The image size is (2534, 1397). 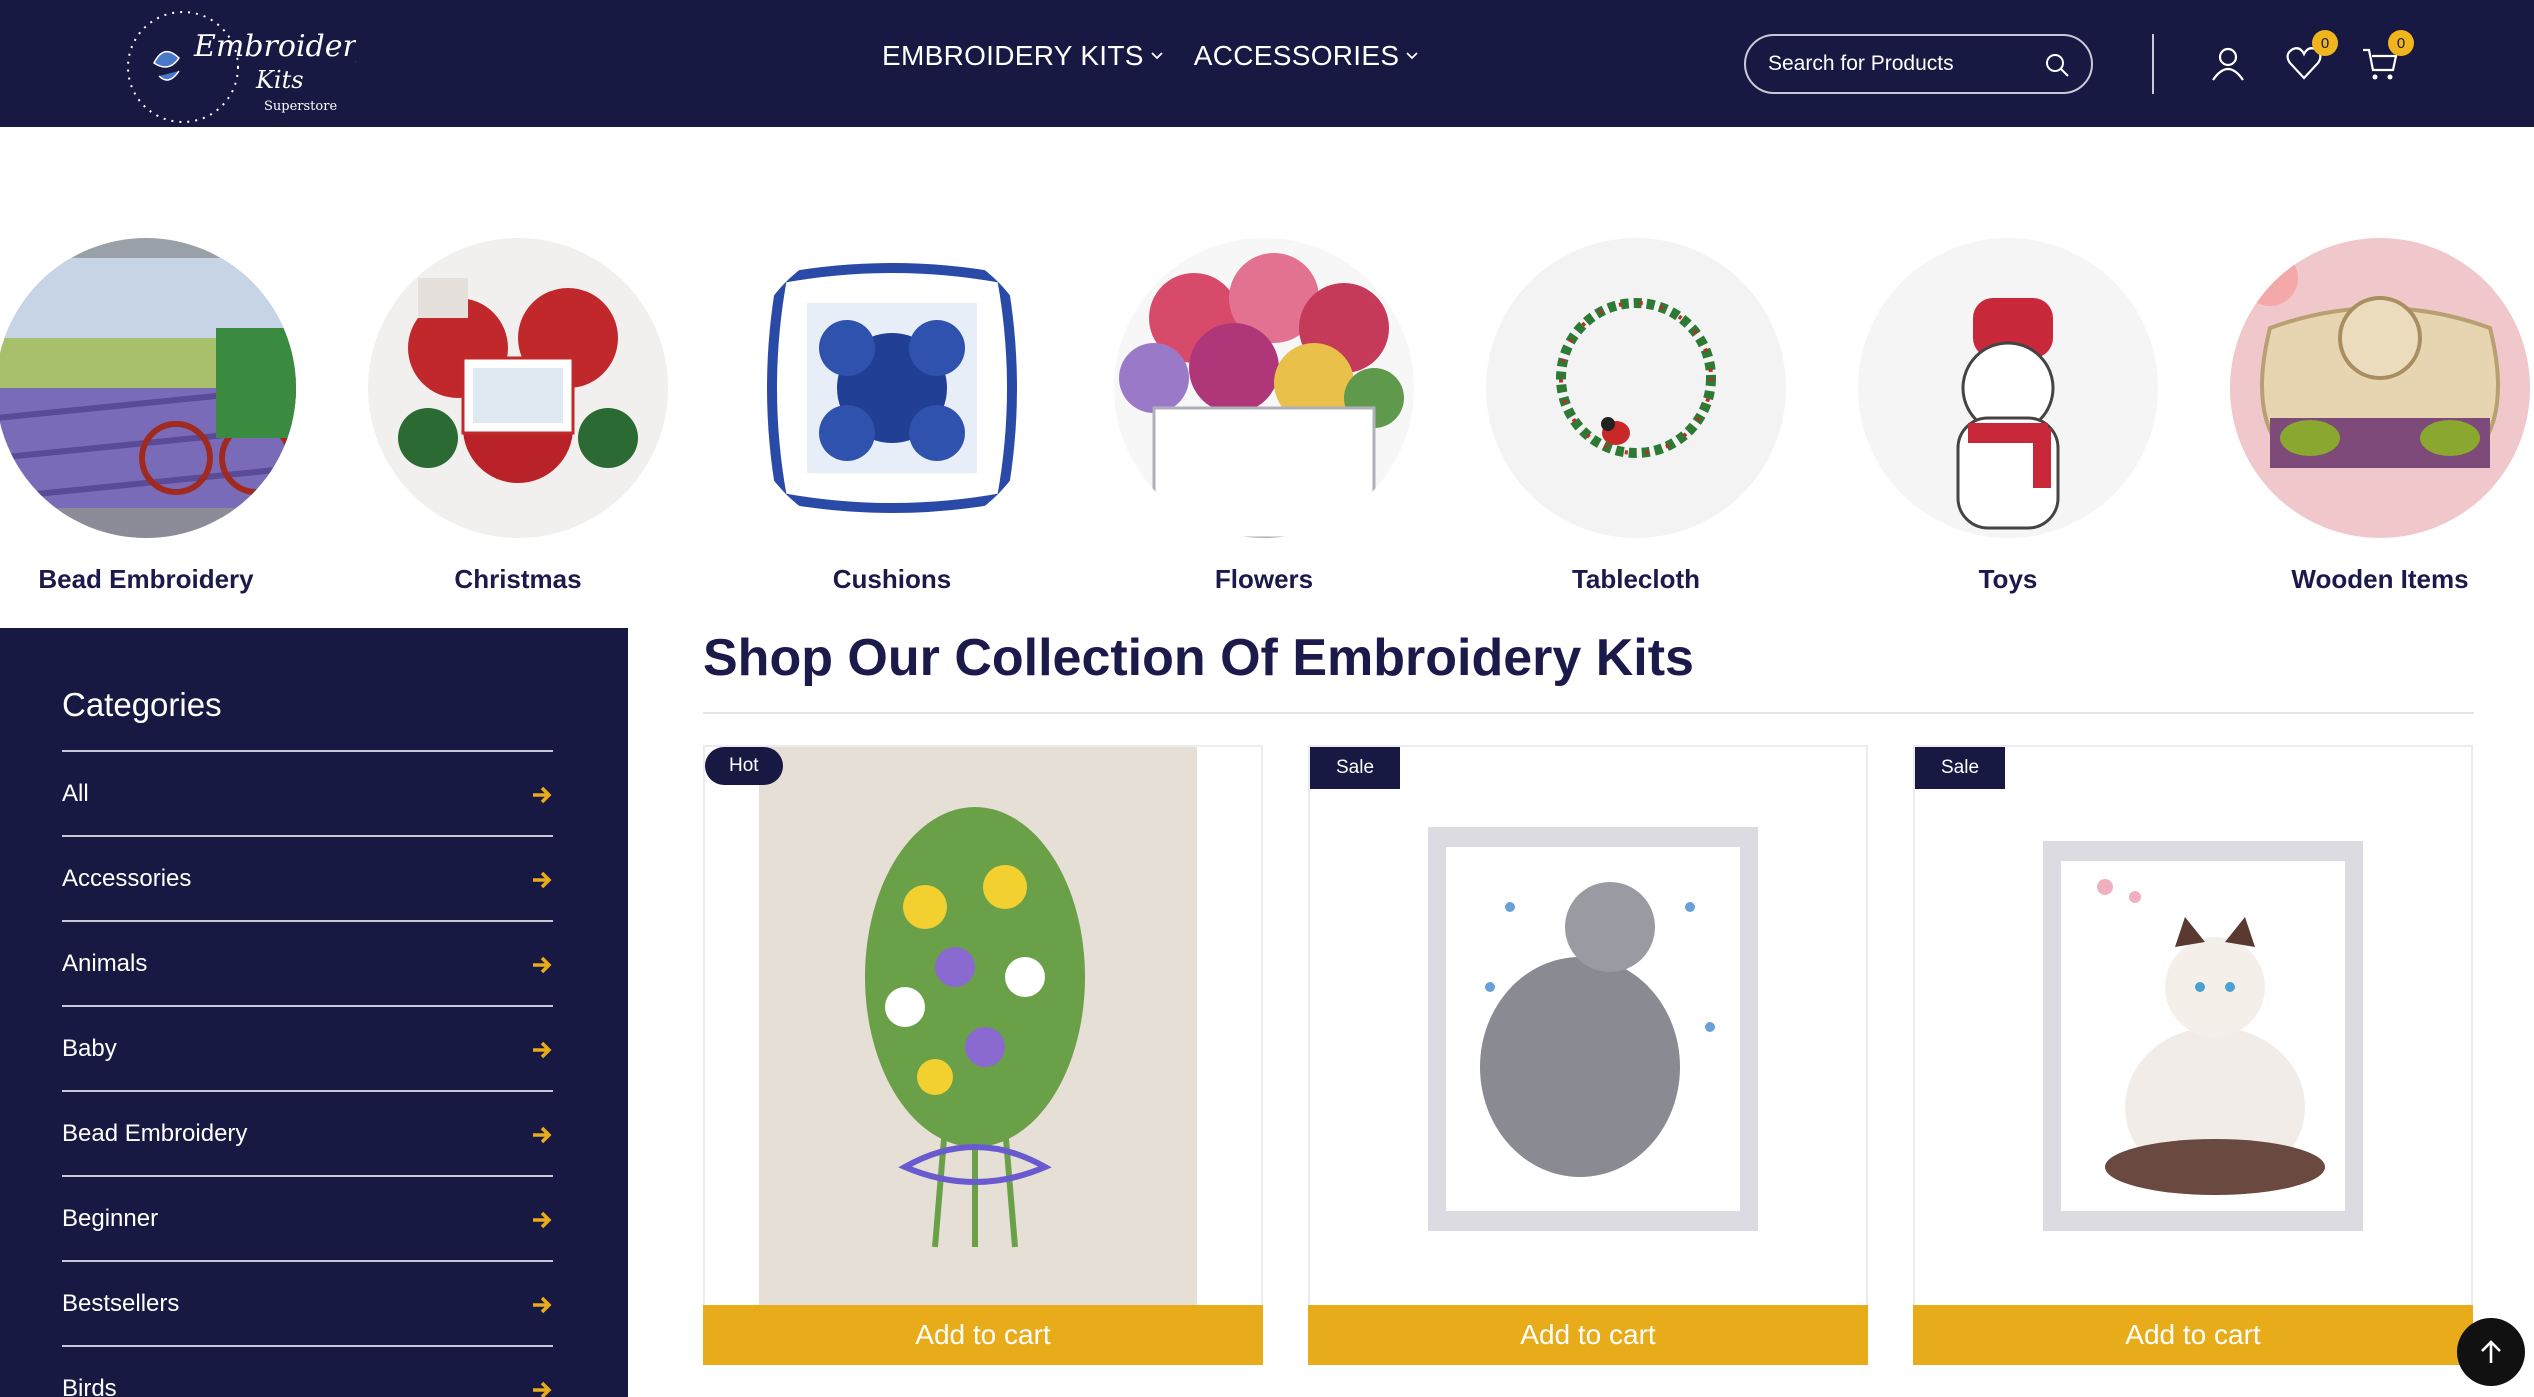 What do you see at coordinates (1636, 388) in the screenshot?
I see `tablecloth-image` at bounding box center [1636, 388].